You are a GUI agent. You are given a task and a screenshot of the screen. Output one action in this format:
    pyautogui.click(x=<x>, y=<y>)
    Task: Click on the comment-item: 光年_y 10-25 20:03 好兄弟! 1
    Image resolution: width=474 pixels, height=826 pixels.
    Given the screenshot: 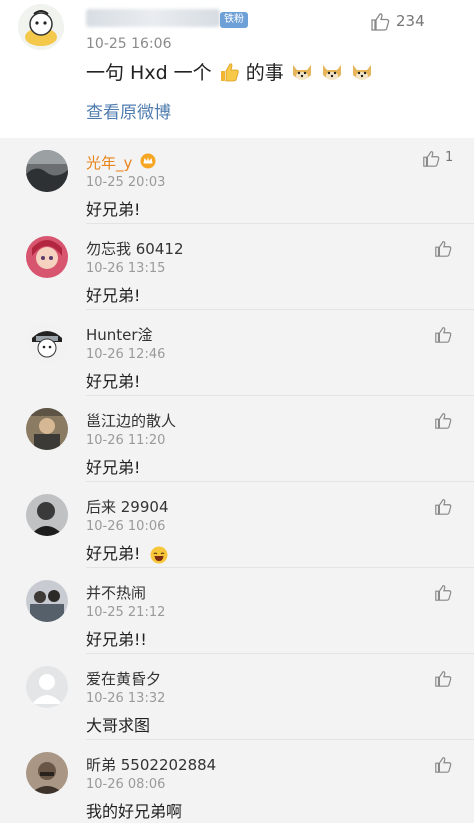 What is the action you would take?
    pyautogui.click(x=237, y=181)
    